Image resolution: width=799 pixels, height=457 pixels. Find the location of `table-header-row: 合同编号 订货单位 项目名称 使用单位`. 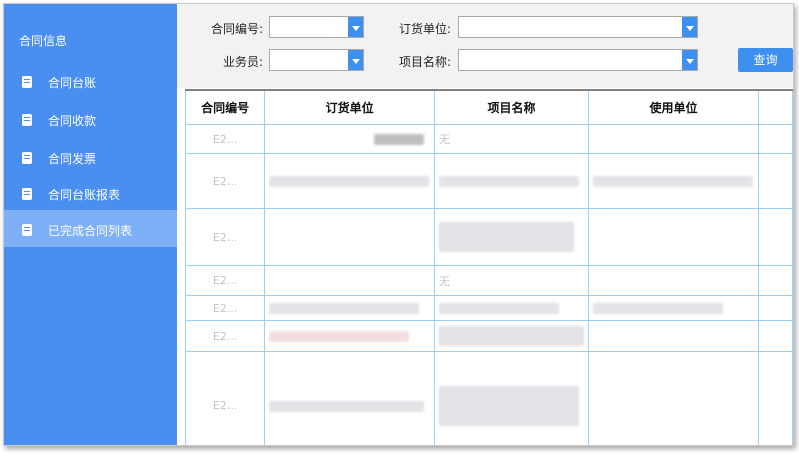

table-header-row: 合同编号 订货单位 项目名称 使用单位 is located at coordinates (489, 107).